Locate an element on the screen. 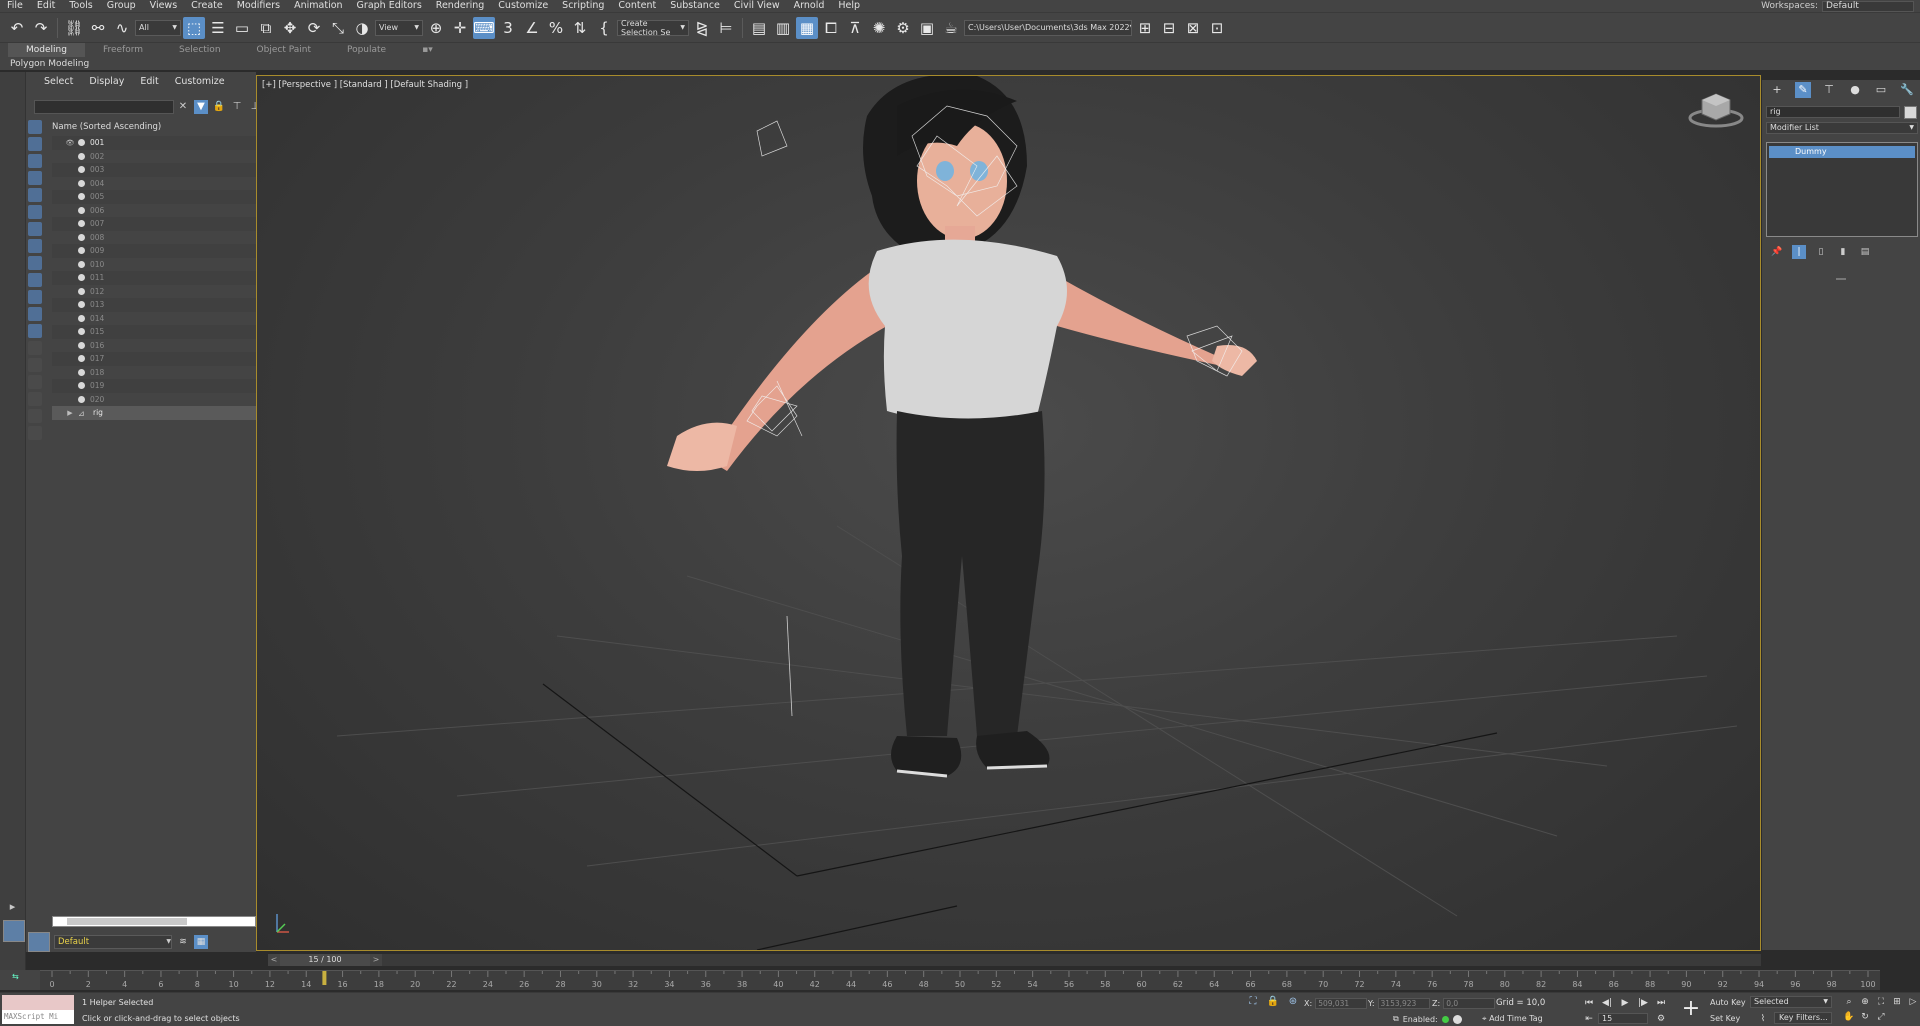  key-mode-icon: ⇤ is located at coordinates (1589, 1019).